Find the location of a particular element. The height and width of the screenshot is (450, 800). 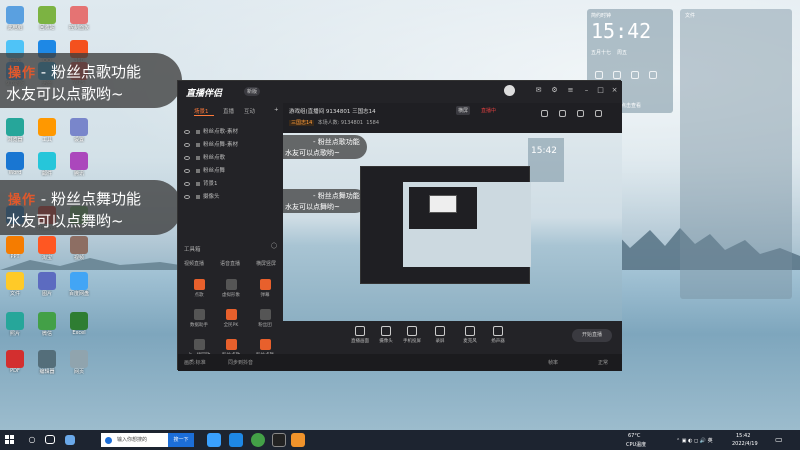

tool-button: 数据助手 is located at coordinates (199, 318).